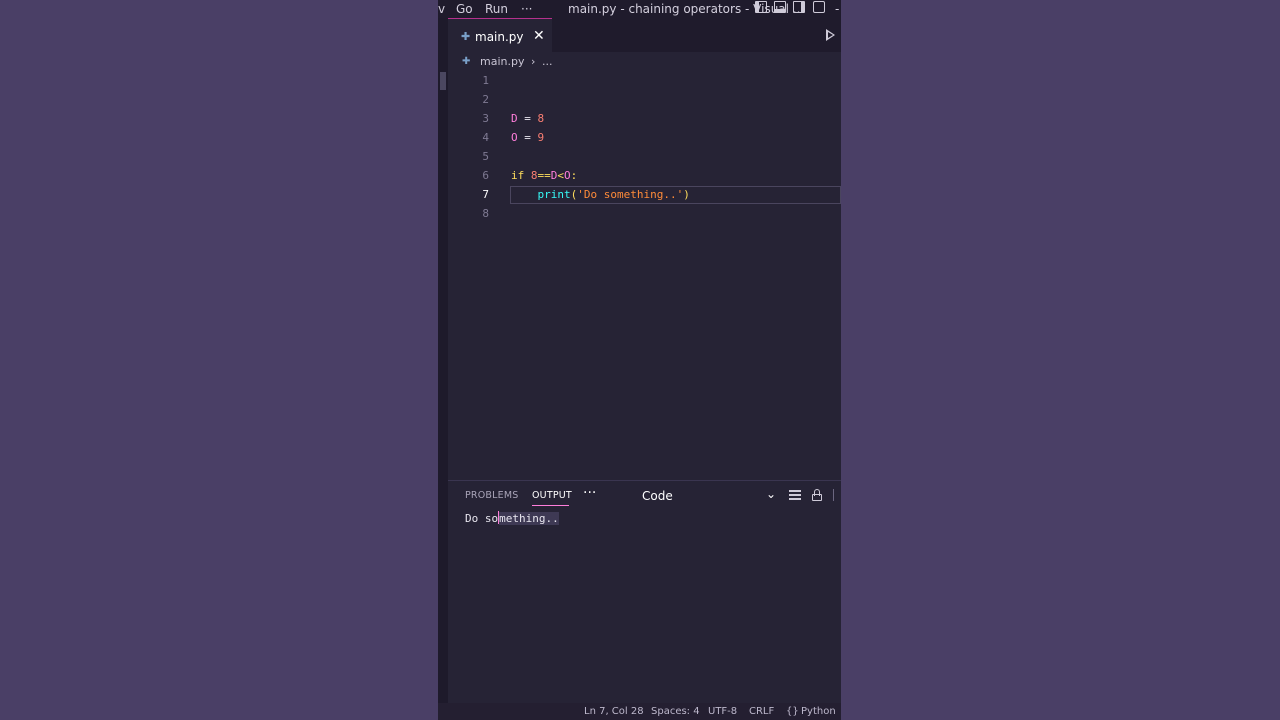 This screenshot has width=1280, height=720. I want to click on token-string: 'Do something..', so click(630, 194).